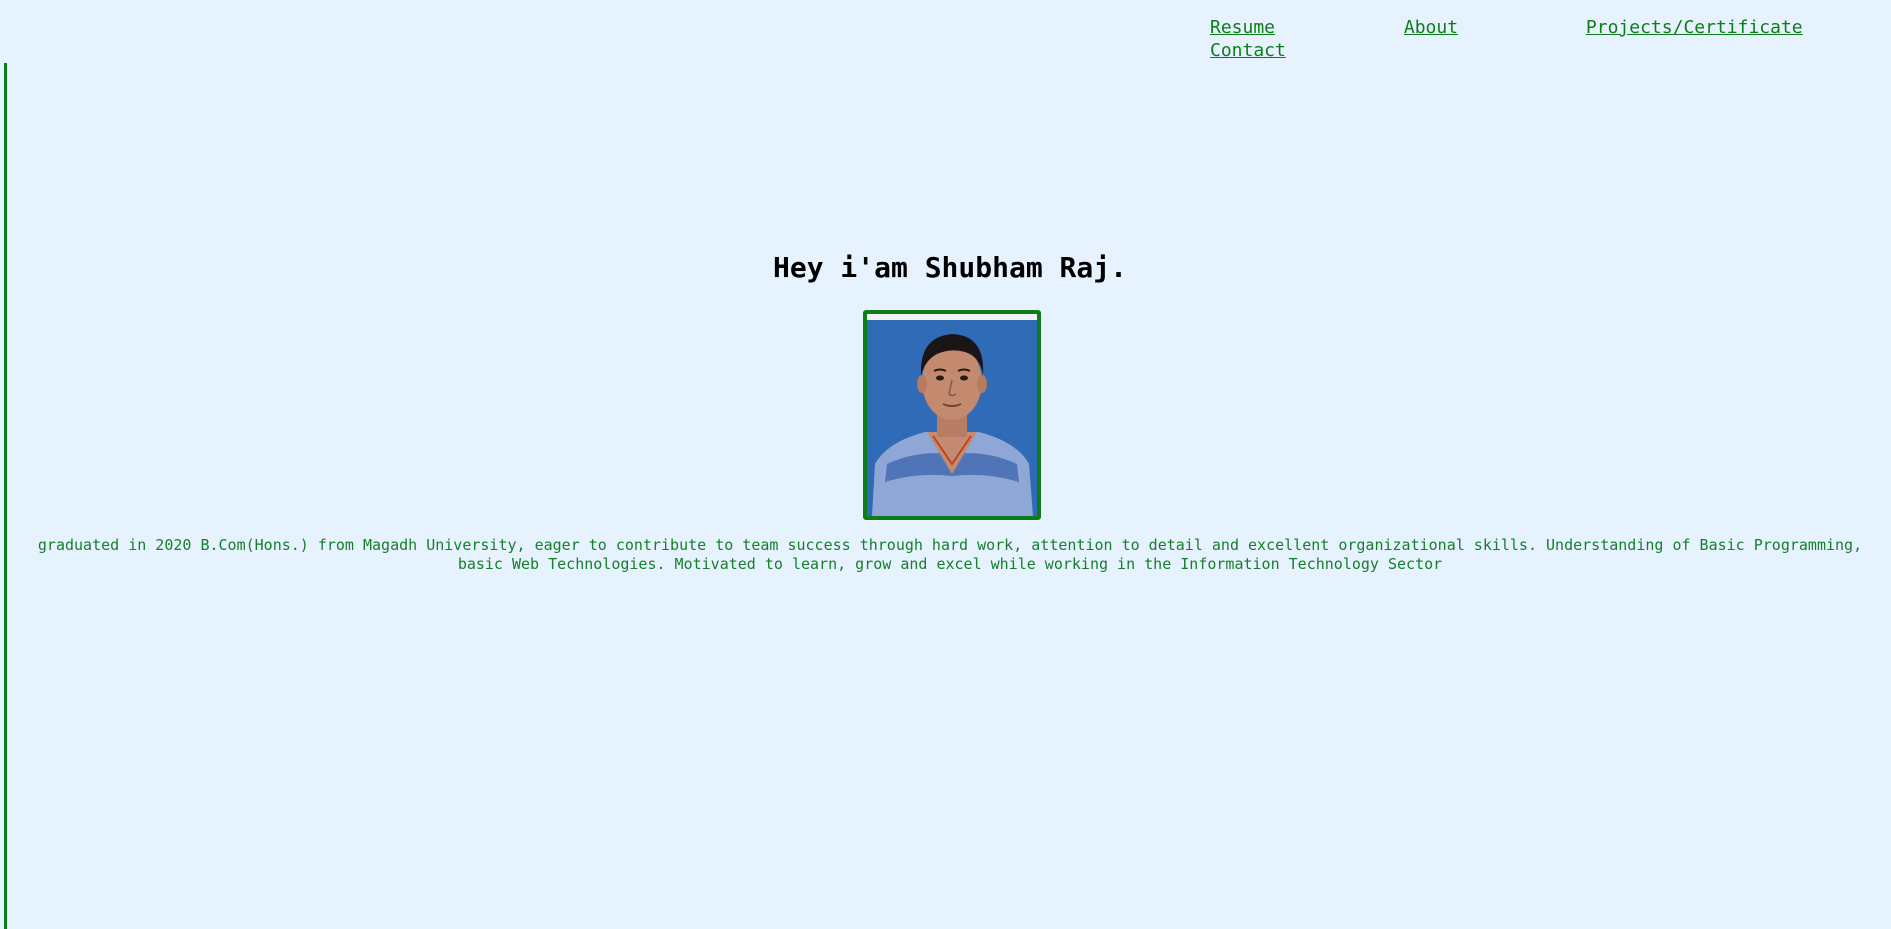 The width and height of the screenshot is (1891, 929). I want to click on profile-photo, so click(952, 415).